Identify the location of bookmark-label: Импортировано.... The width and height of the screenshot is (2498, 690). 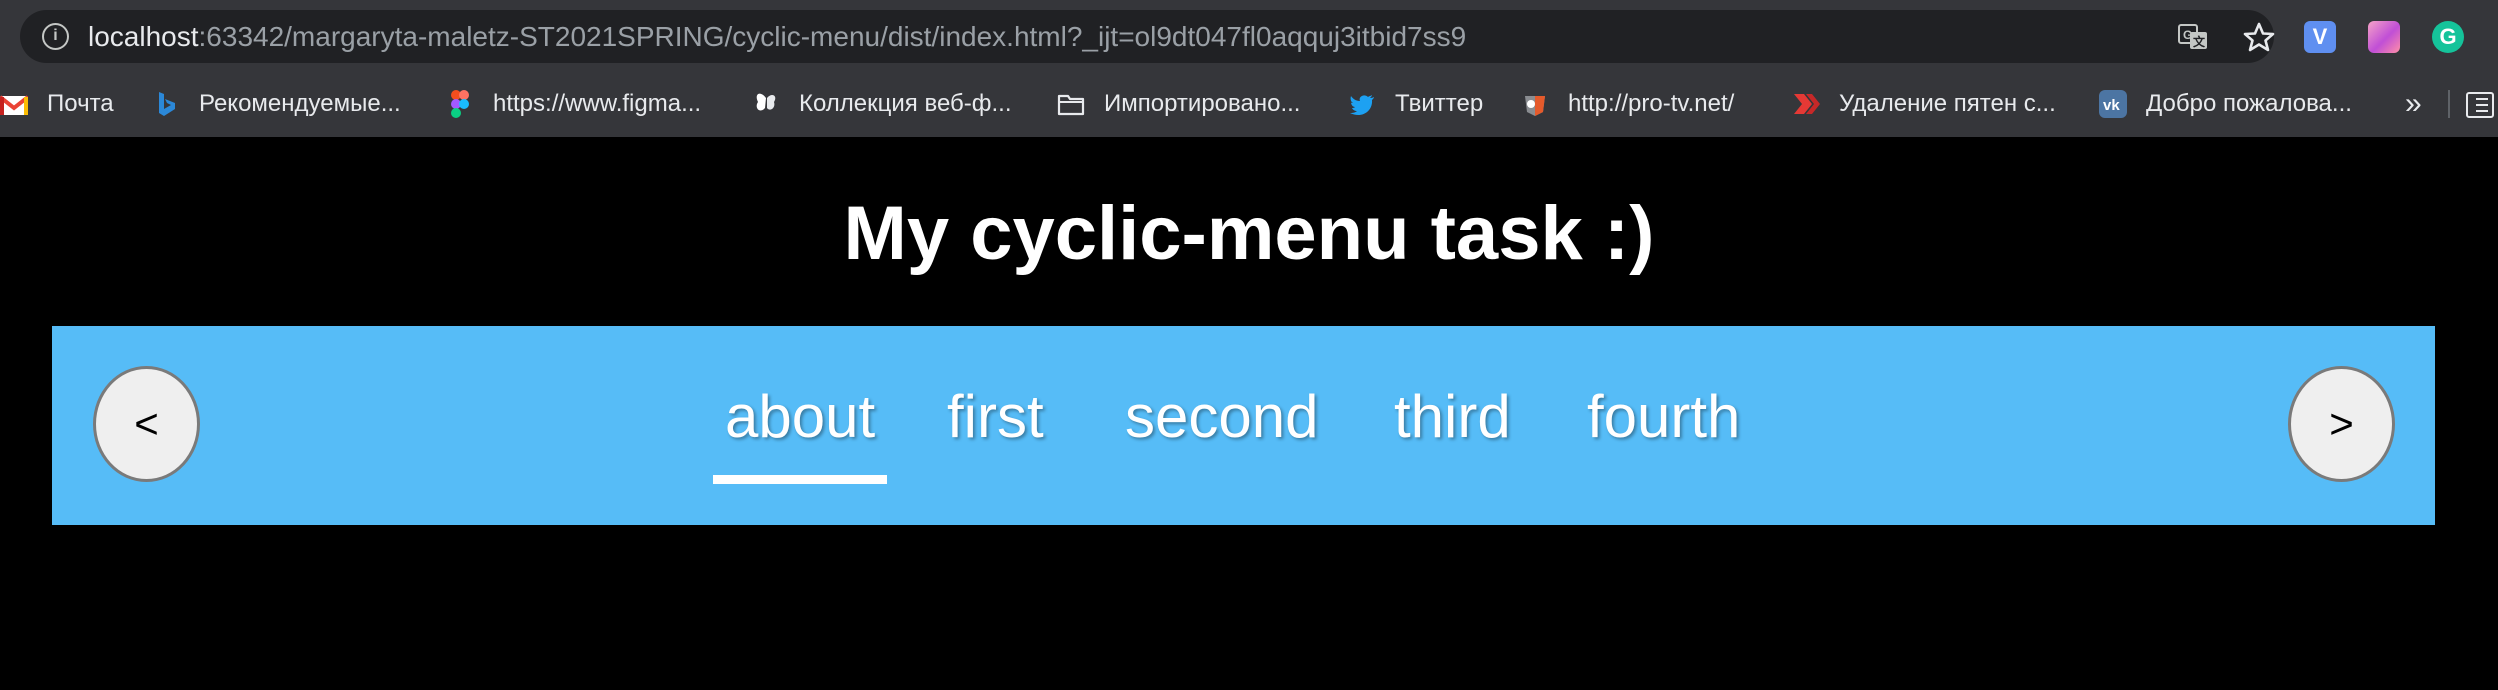
(1202, 103).